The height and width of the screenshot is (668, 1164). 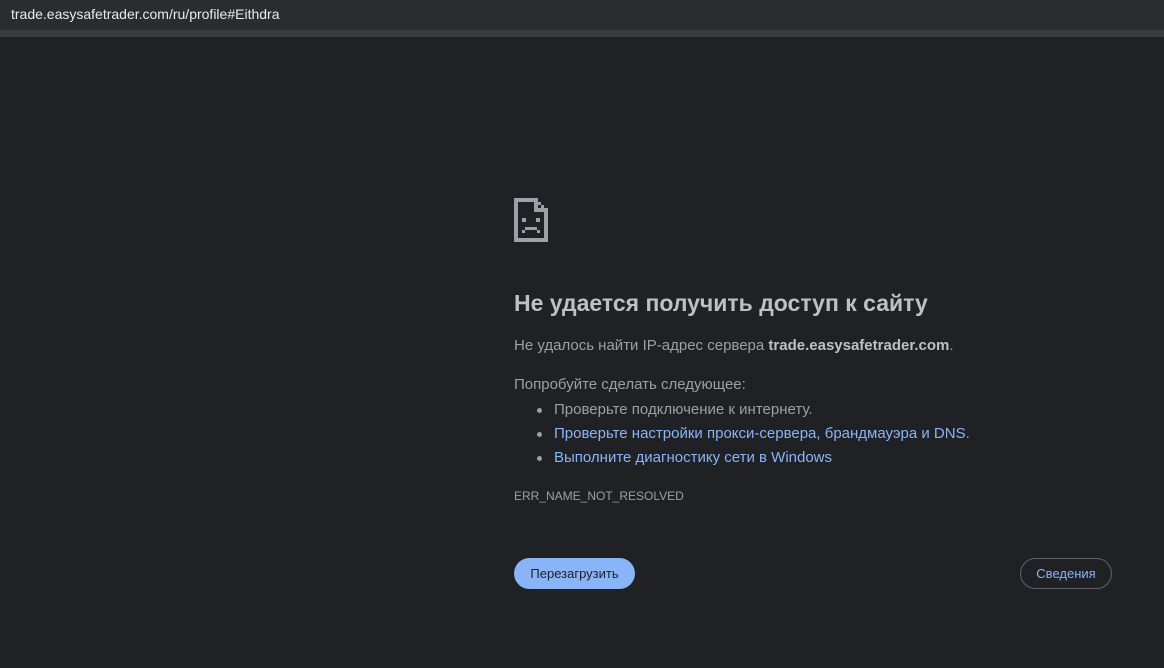 What do you see at coordinates (721, 303) in the screenshot?
I see `error-title: Не удается получить доступ к сайту` at bounding box center [721, 303].